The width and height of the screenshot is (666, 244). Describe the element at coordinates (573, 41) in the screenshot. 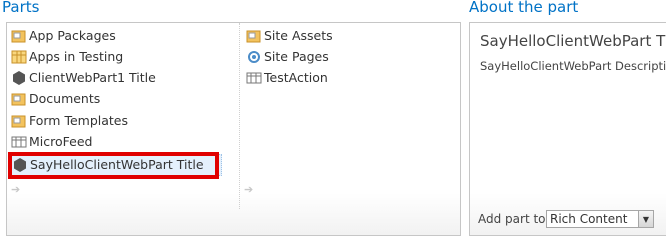

I see `part-name: SayHelloClientWebPart Title` at that location.